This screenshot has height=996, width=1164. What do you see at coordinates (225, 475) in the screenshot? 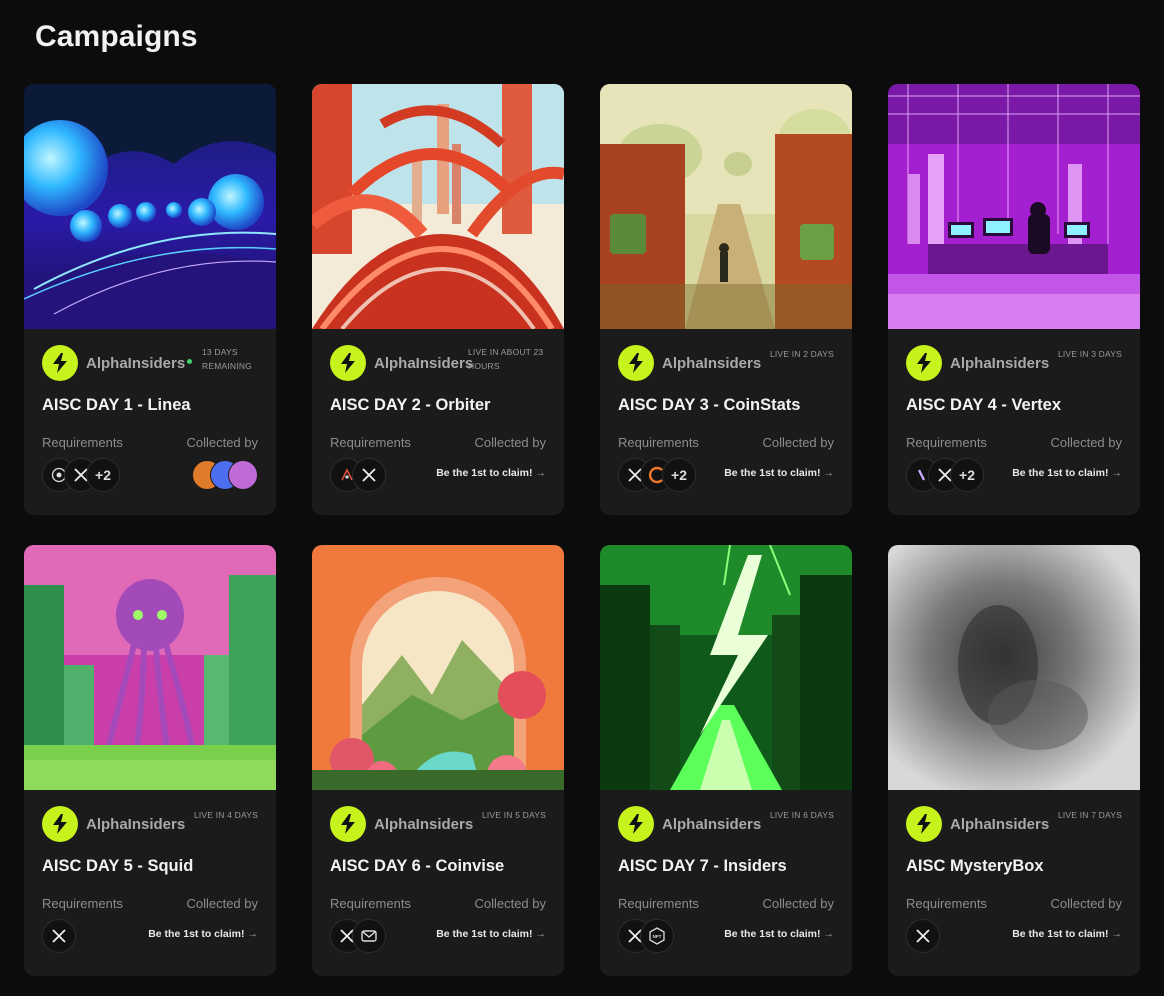
I see `collector-avatars` at bounding box center [225, 475].